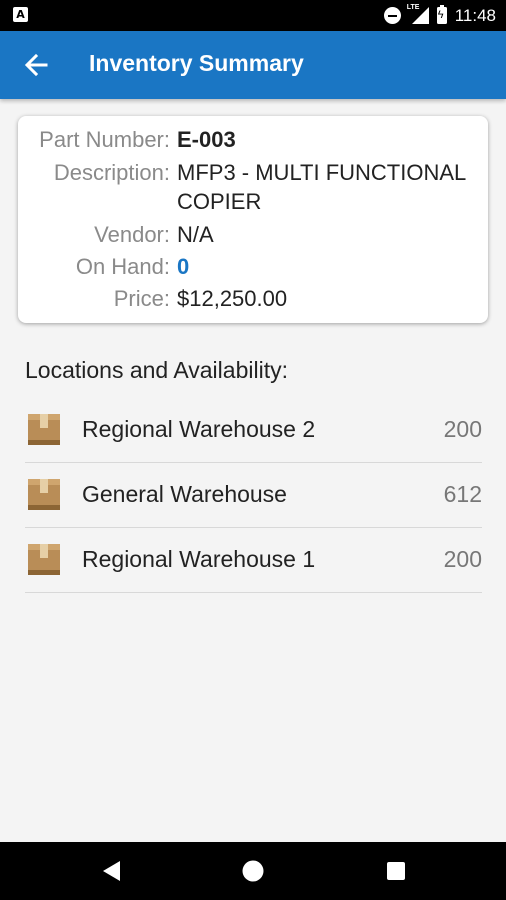 This screenshot has width=506, height=900. I want to click on list-item: Regional Warehouse 2 200, so click(253, 430).